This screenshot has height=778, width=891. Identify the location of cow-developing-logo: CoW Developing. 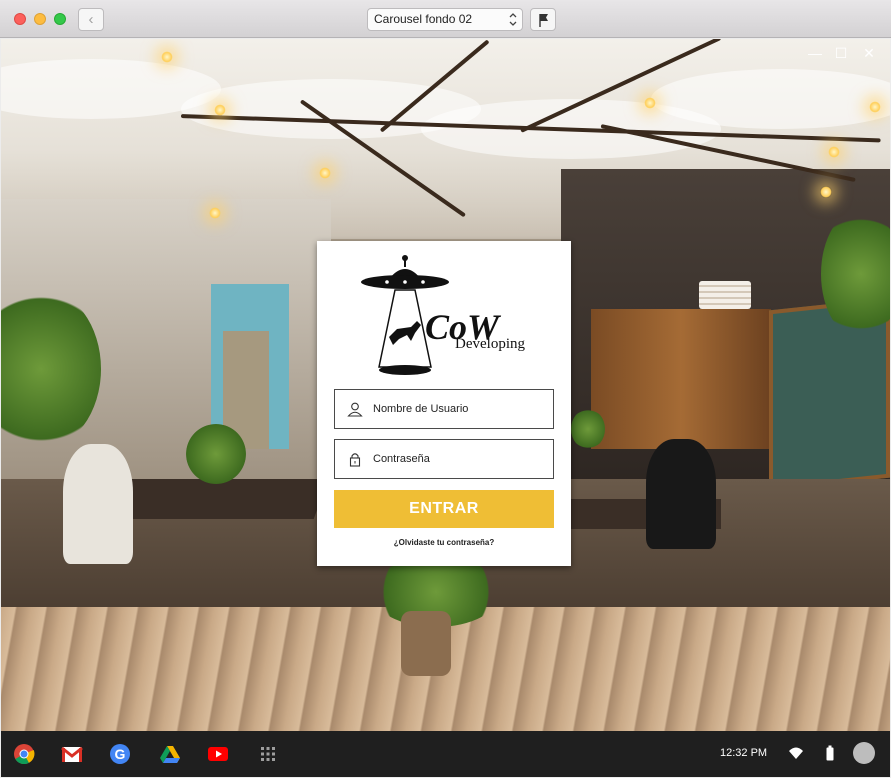
(443, 315).